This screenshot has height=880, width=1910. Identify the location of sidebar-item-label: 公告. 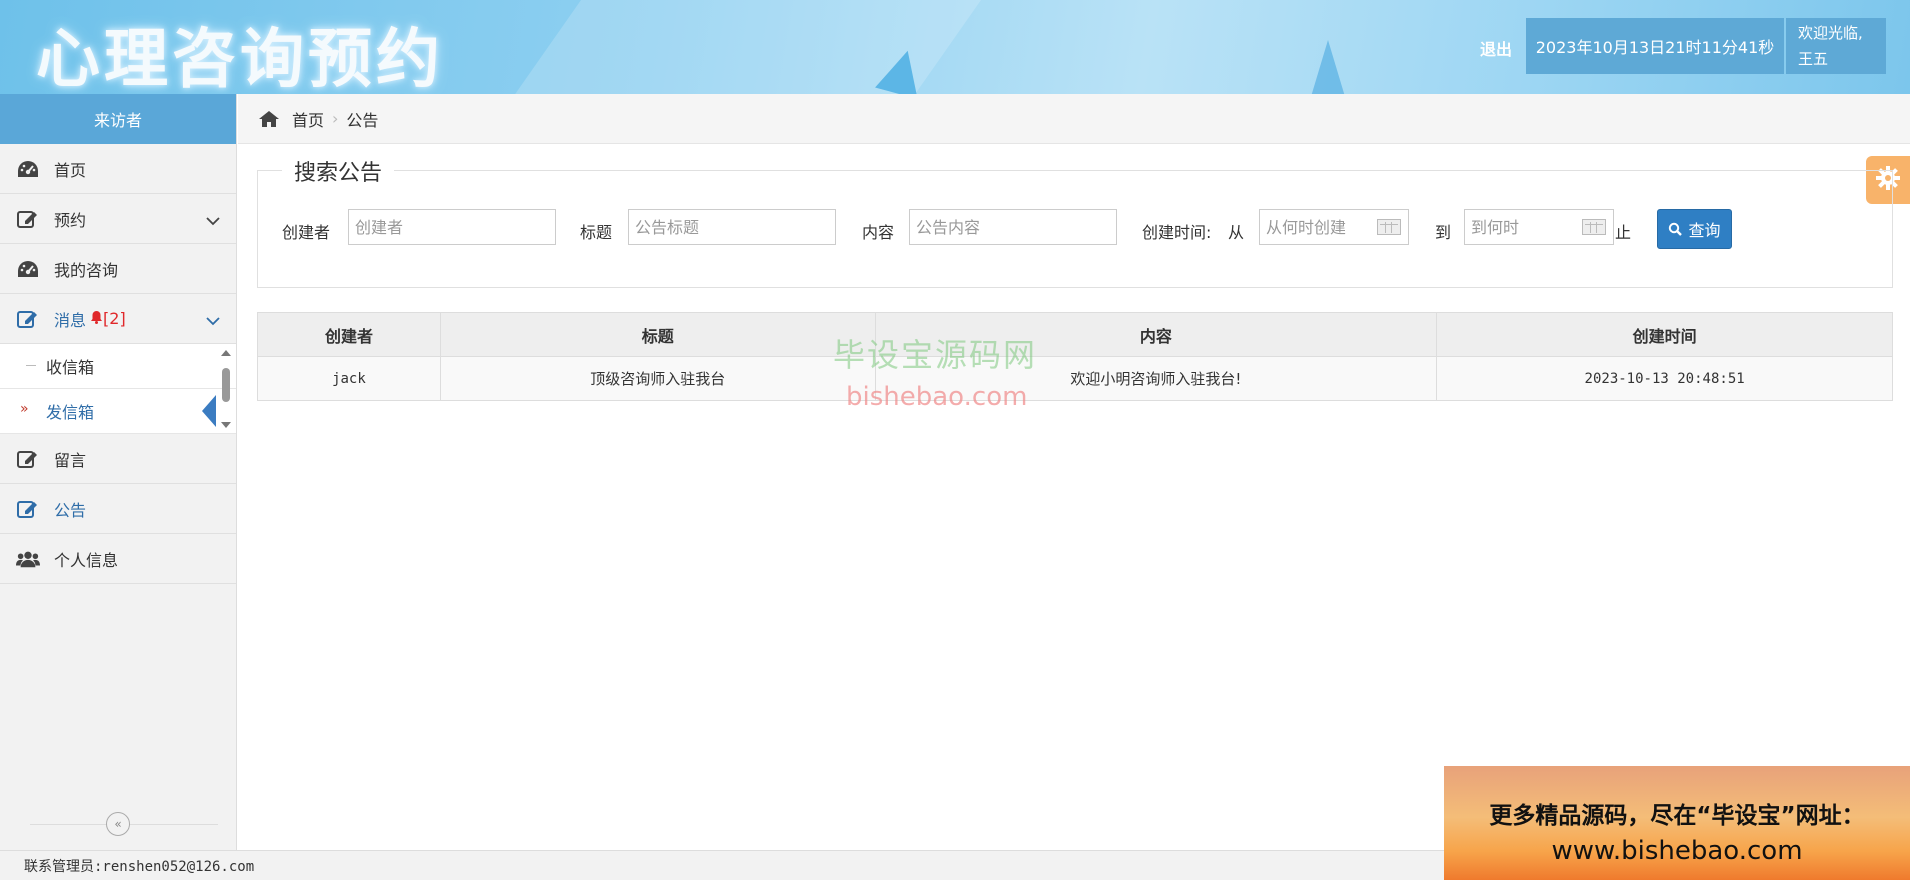
(70, 510).